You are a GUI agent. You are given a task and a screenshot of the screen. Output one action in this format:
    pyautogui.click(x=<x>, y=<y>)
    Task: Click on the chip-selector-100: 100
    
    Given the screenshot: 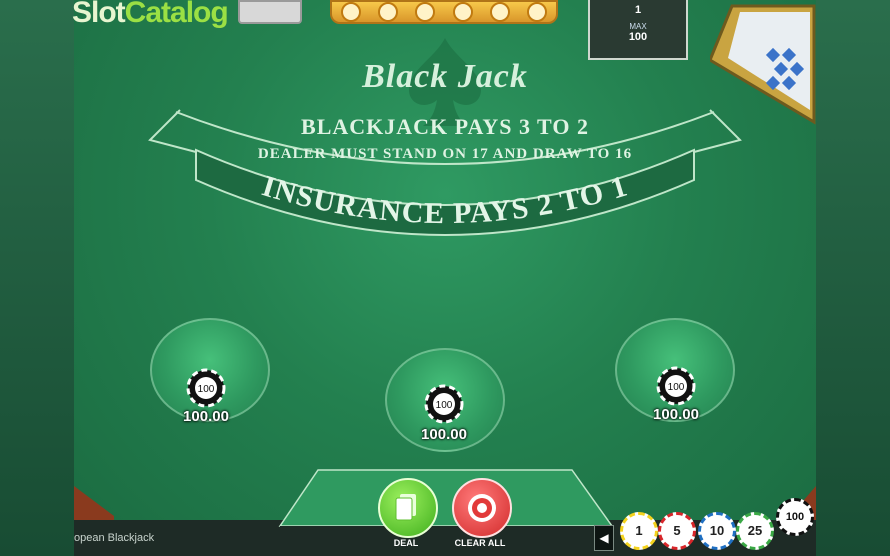 What is the action you would take?
    pyautogui.click(x=795, y=517)
    